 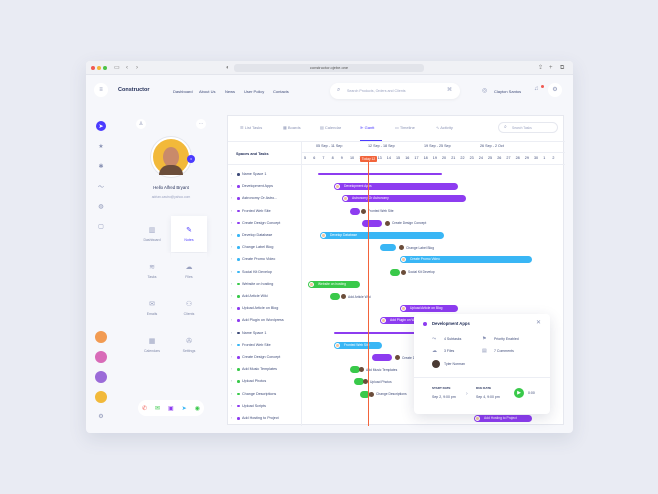 I want to click on grid-files: ☁ Files, so click(x=189, y=271).